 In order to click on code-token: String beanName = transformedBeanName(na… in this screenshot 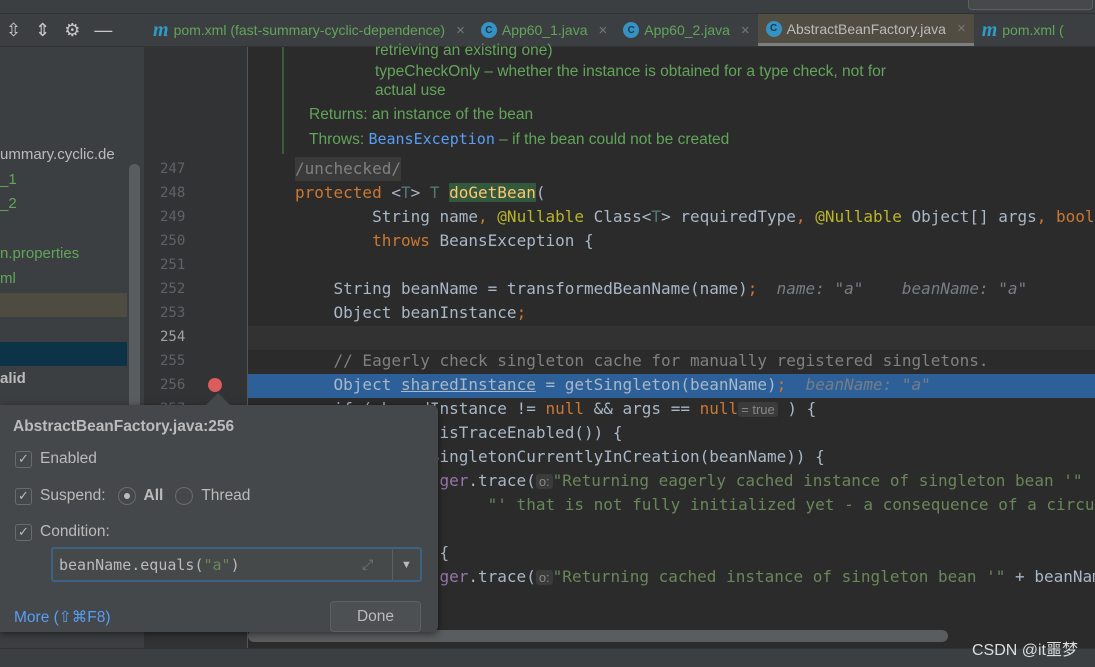, I will do `click(521, 288)`.